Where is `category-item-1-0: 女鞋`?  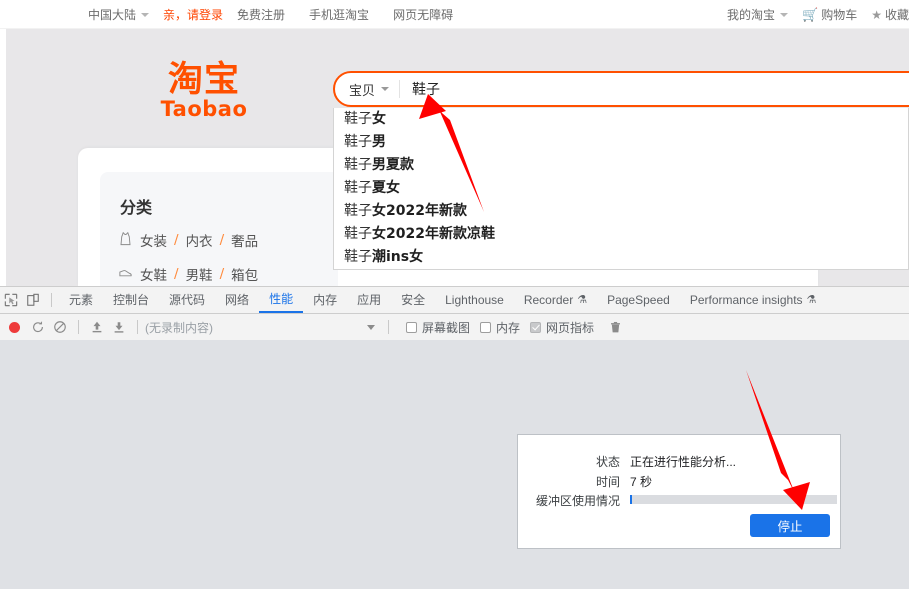 category-item-1-0: 女鞋 is located at coordinates (153, 274).